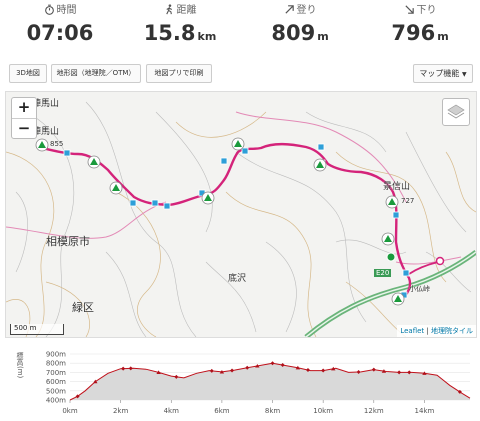 Image resolution: width=480 pixels, height=421 pixels. What do you see at coordinates (83, 307) in the screenshot?
I see `map-label-midori: 緑区` at bounding box center [83, 307].